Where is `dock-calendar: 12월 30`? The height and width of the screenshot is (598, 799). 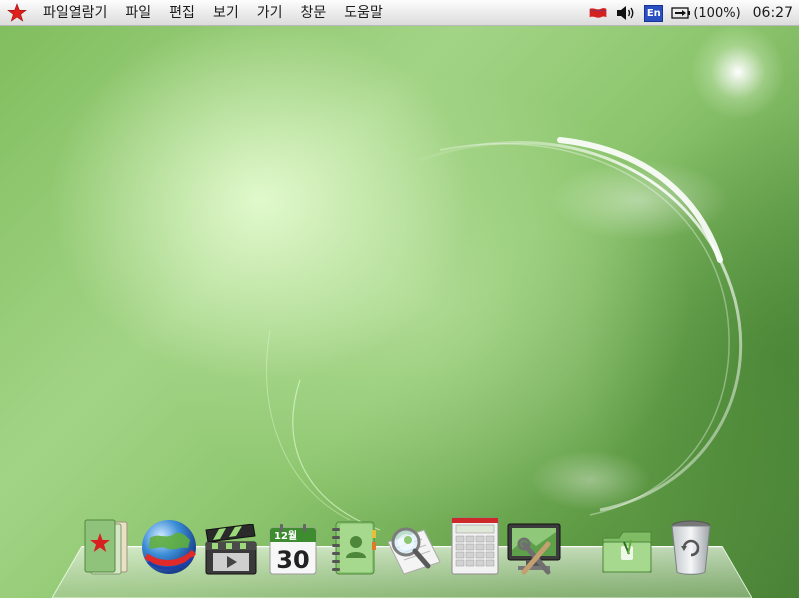 dock-calendar: 12월 30 is located at coordinates (293, 544).